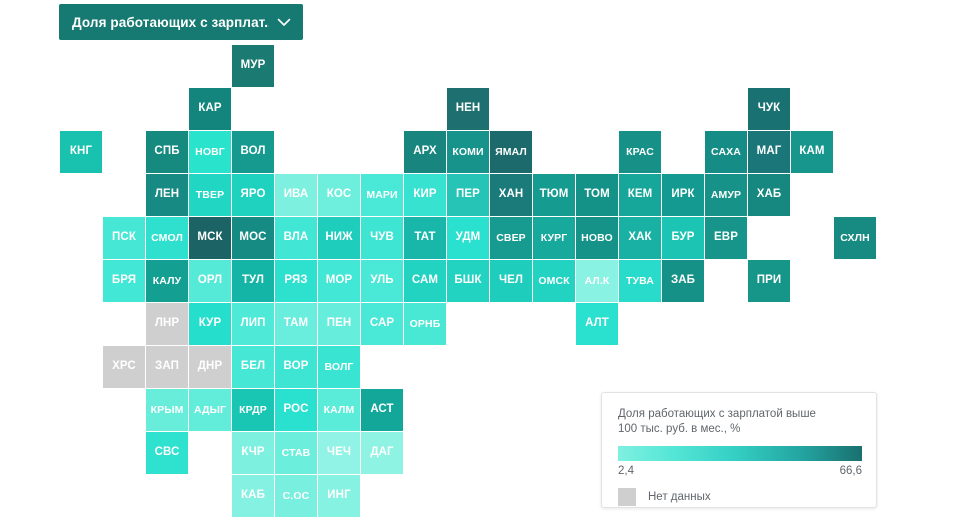  I want to click on region-tile-ХАБ: ХАБ, so click(769, 195).